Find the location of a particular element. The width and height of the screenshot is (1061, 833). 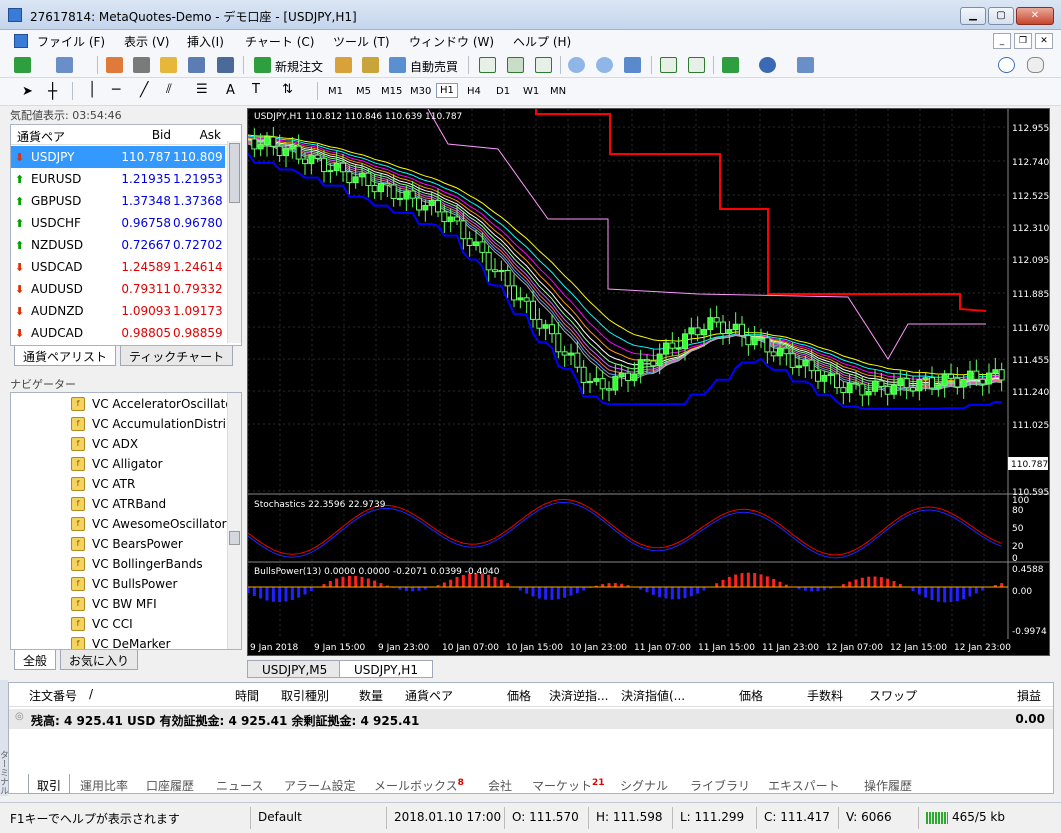

equidistant-channel-icon: ⫽ is located at coordinates (169, 89).